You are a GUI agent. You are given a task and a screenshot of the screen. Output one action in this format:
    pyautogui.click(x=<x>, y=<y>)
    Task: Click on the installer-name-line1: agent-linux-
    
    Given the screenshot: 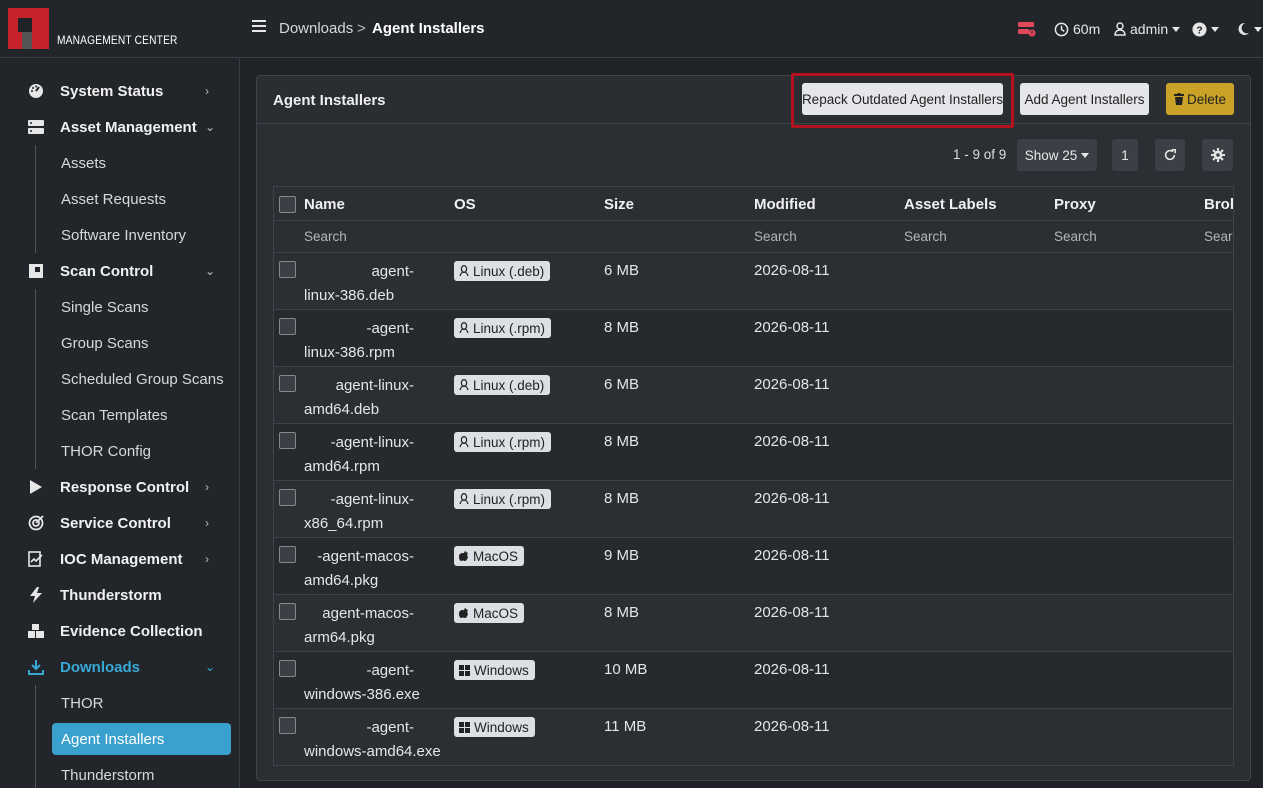 What is the action you would take?
    pyautogui.click(x=374, y=385)
    